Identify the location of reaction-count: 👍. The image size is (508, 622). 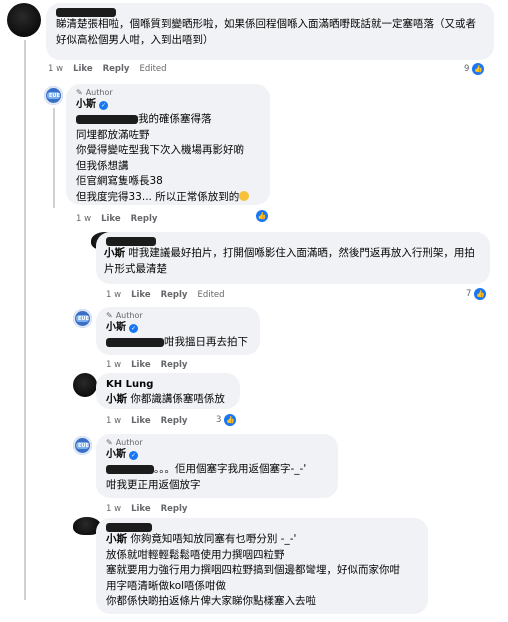
(262, 216).